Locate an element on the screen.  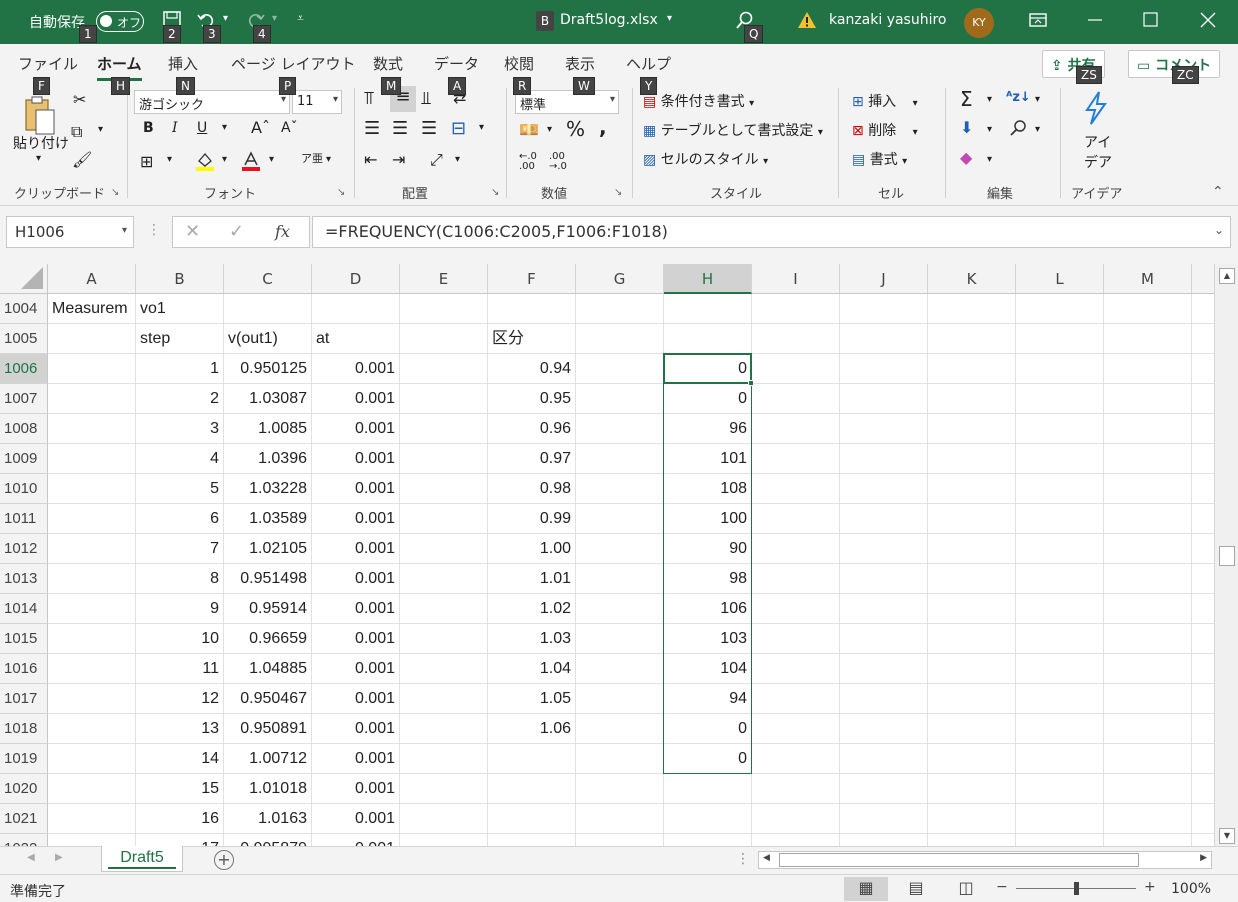
customize-qat-icon: ⩡ is located at coordinates (300, 18).